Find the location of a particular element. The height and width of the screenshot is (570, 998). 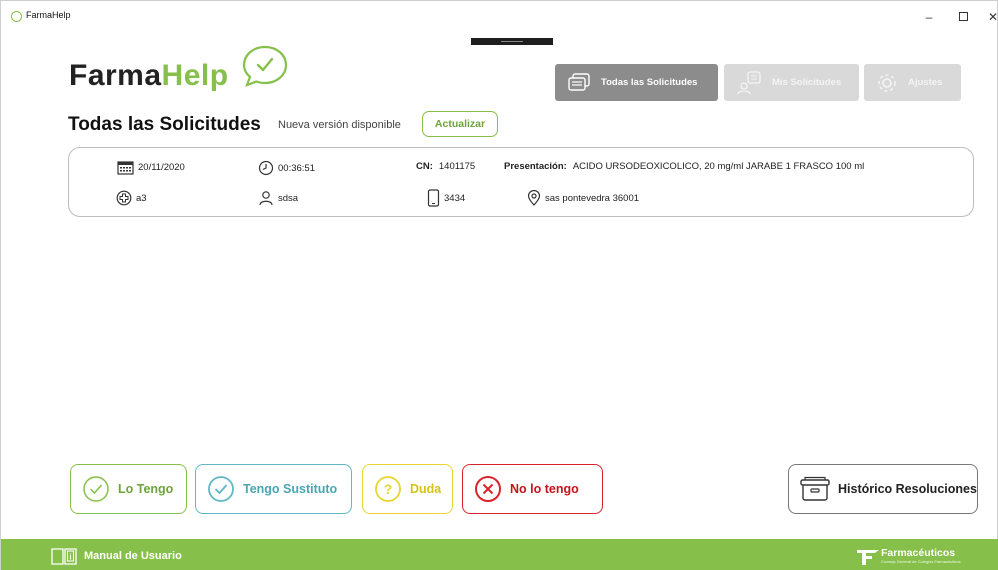

presentation-label: Presentación: is located at coordinates (535, 166).